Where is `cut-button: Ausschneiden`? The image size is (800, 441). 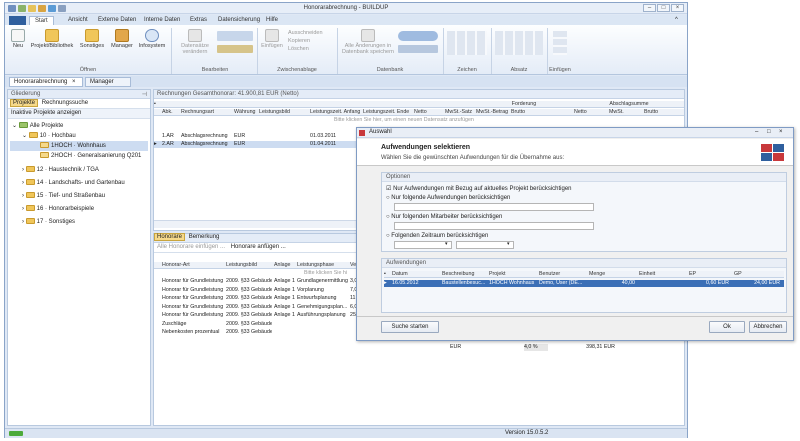 cut-button: Ausschneiden is located at coordinates (305, 33).